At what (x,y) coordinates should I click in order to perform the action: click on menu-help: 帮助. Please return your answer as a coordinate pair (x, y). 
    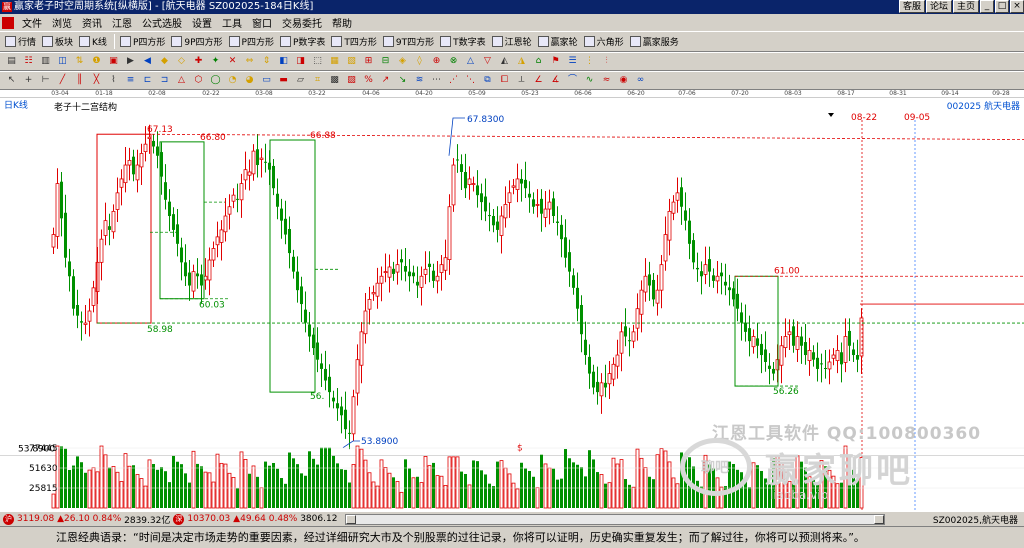
    Looking at the image, I should click on (342, 22).